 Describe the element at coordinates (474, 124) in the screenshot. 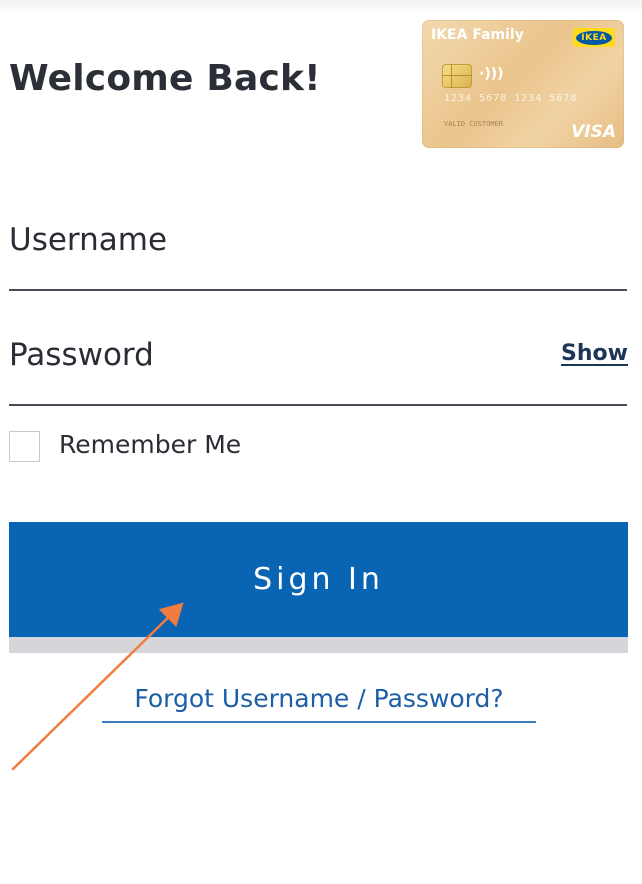

I see `card-holder: VALID CUSTOMER` at that location.